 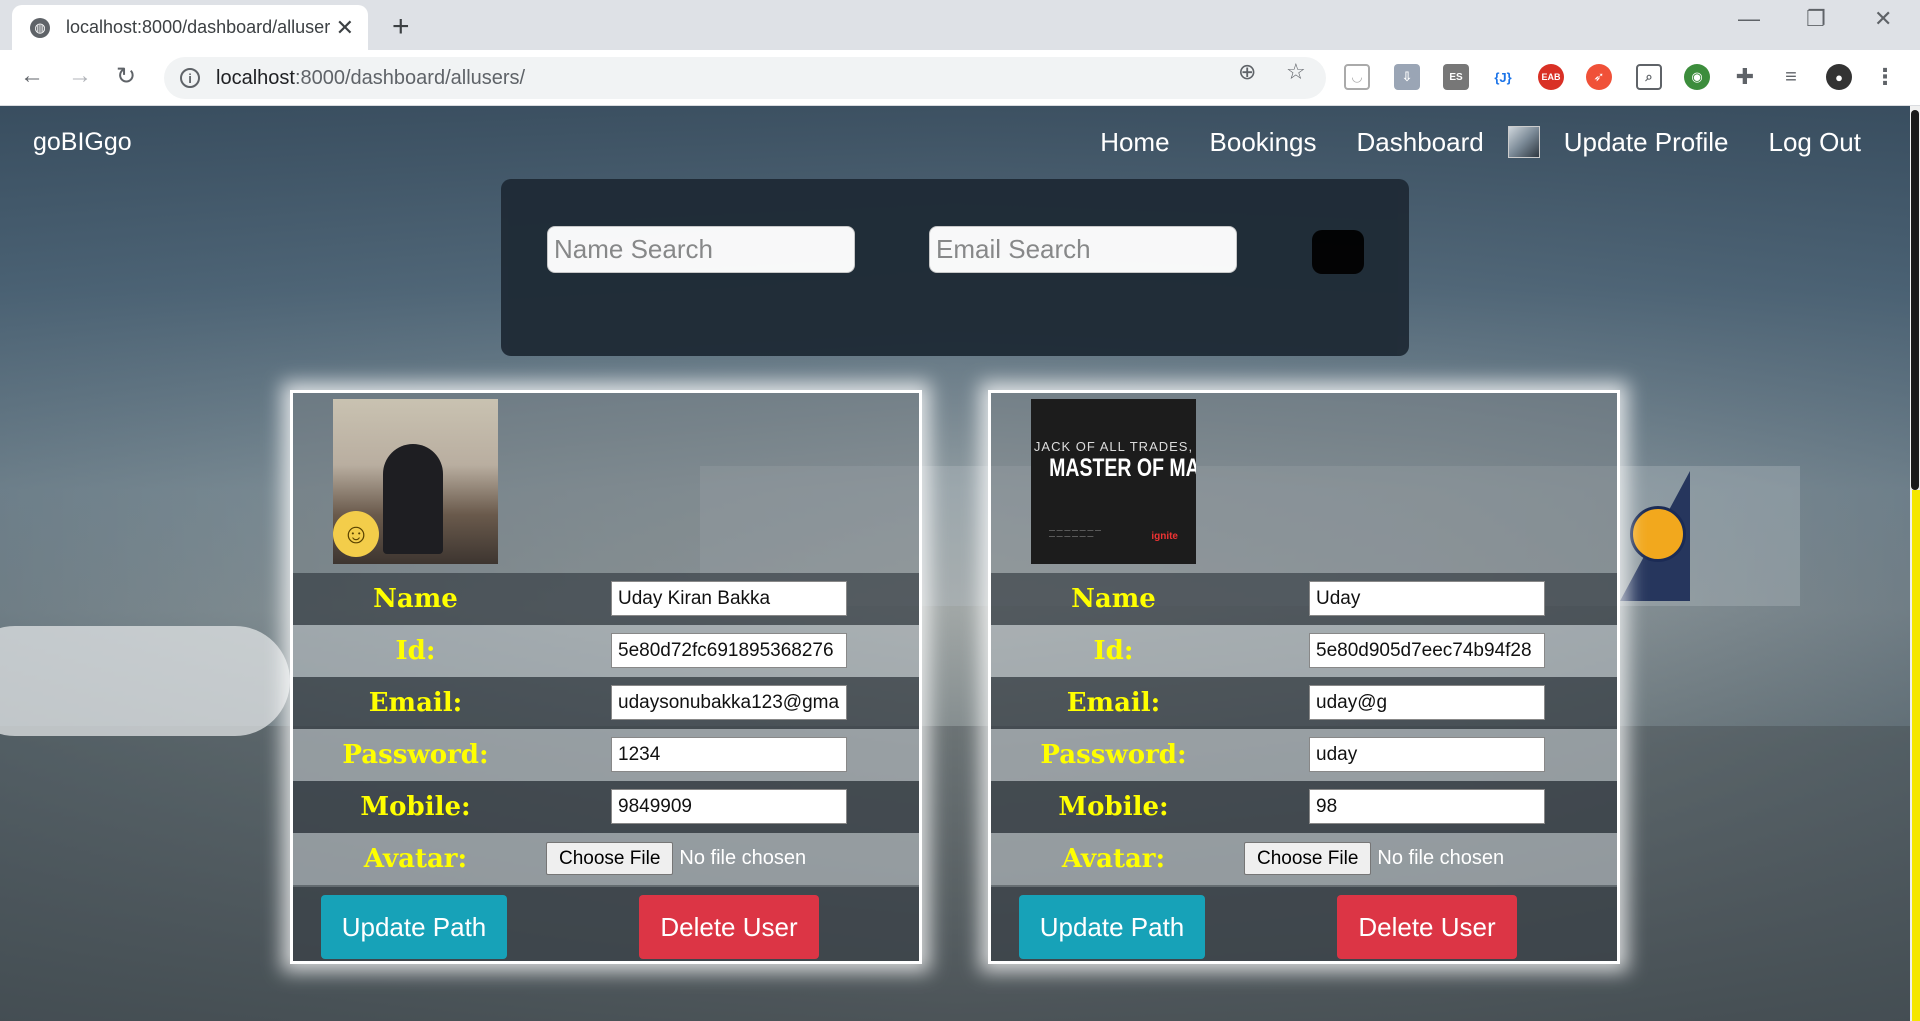 I want to click on nav-user-avatar, so click(x=1523, y=142).